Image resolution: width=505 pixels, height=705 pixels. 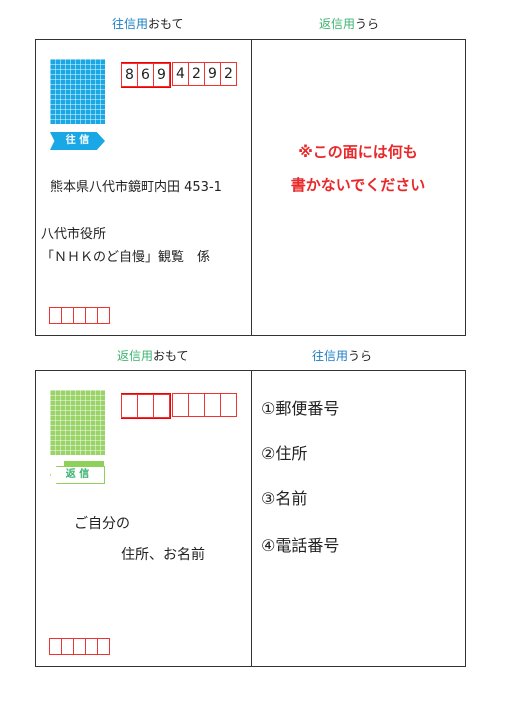 I want to click on zip-group-2: 4292, so click(x=204, y=74).